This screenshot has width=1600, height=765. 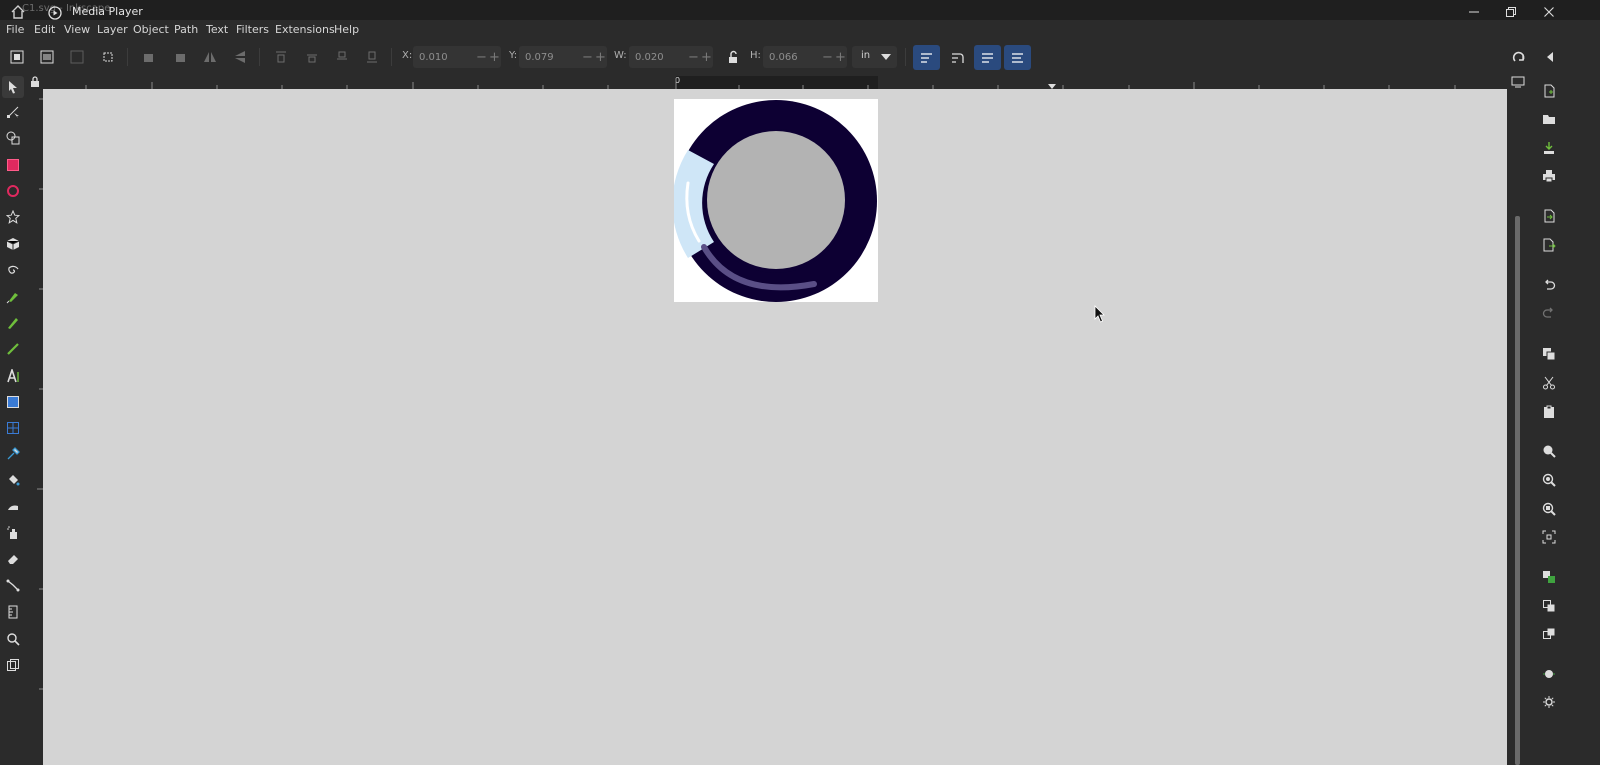 I want to click on zoom-tool, so click(x=13, y=639).